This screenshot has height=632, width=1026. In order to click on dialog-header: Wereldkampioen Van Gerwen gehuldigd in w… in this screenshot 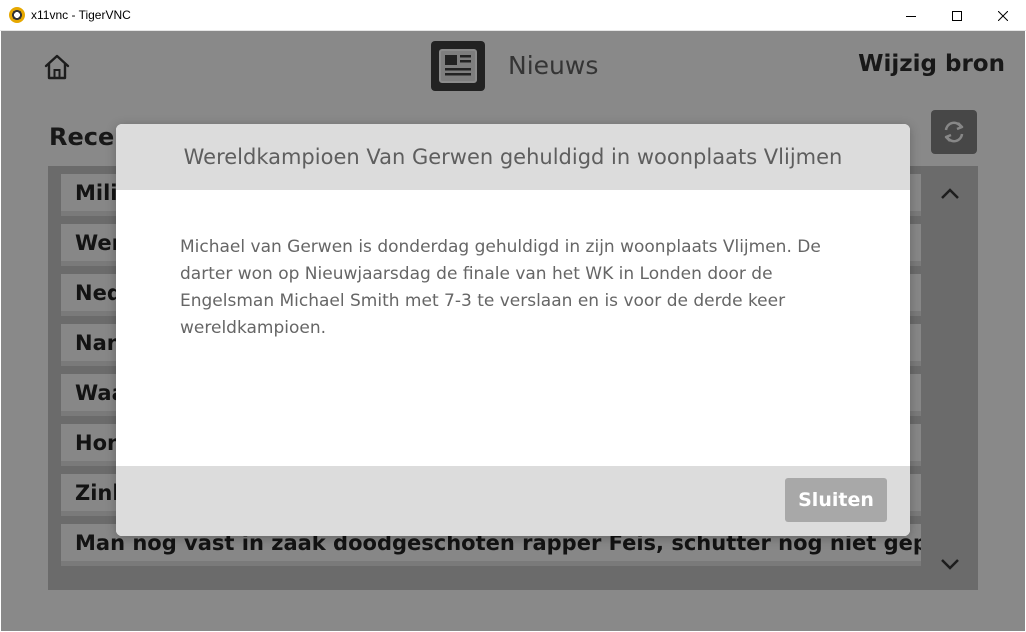, I will do `click(513, 157)`.